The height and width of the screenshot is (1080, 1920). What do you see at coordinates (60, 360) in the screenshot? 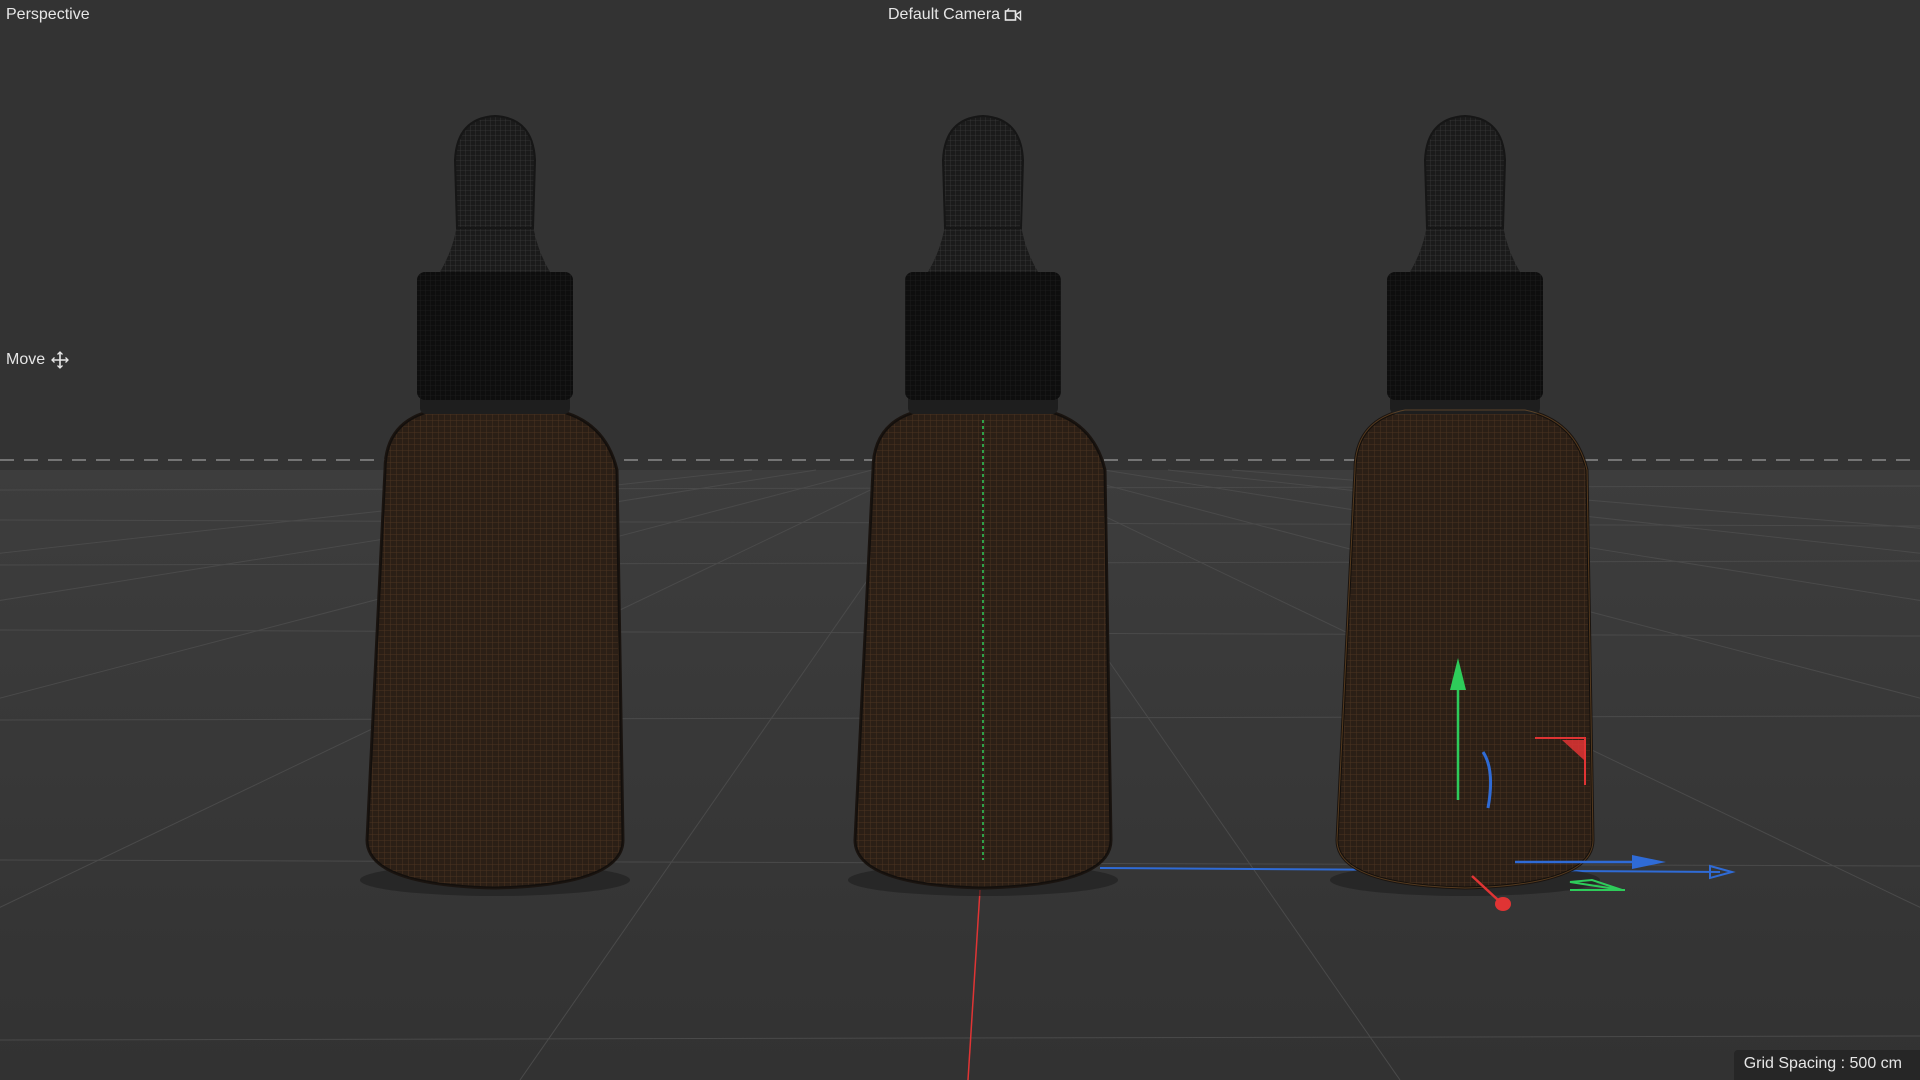
I see `move-icon` at bounding box center [60, 360].